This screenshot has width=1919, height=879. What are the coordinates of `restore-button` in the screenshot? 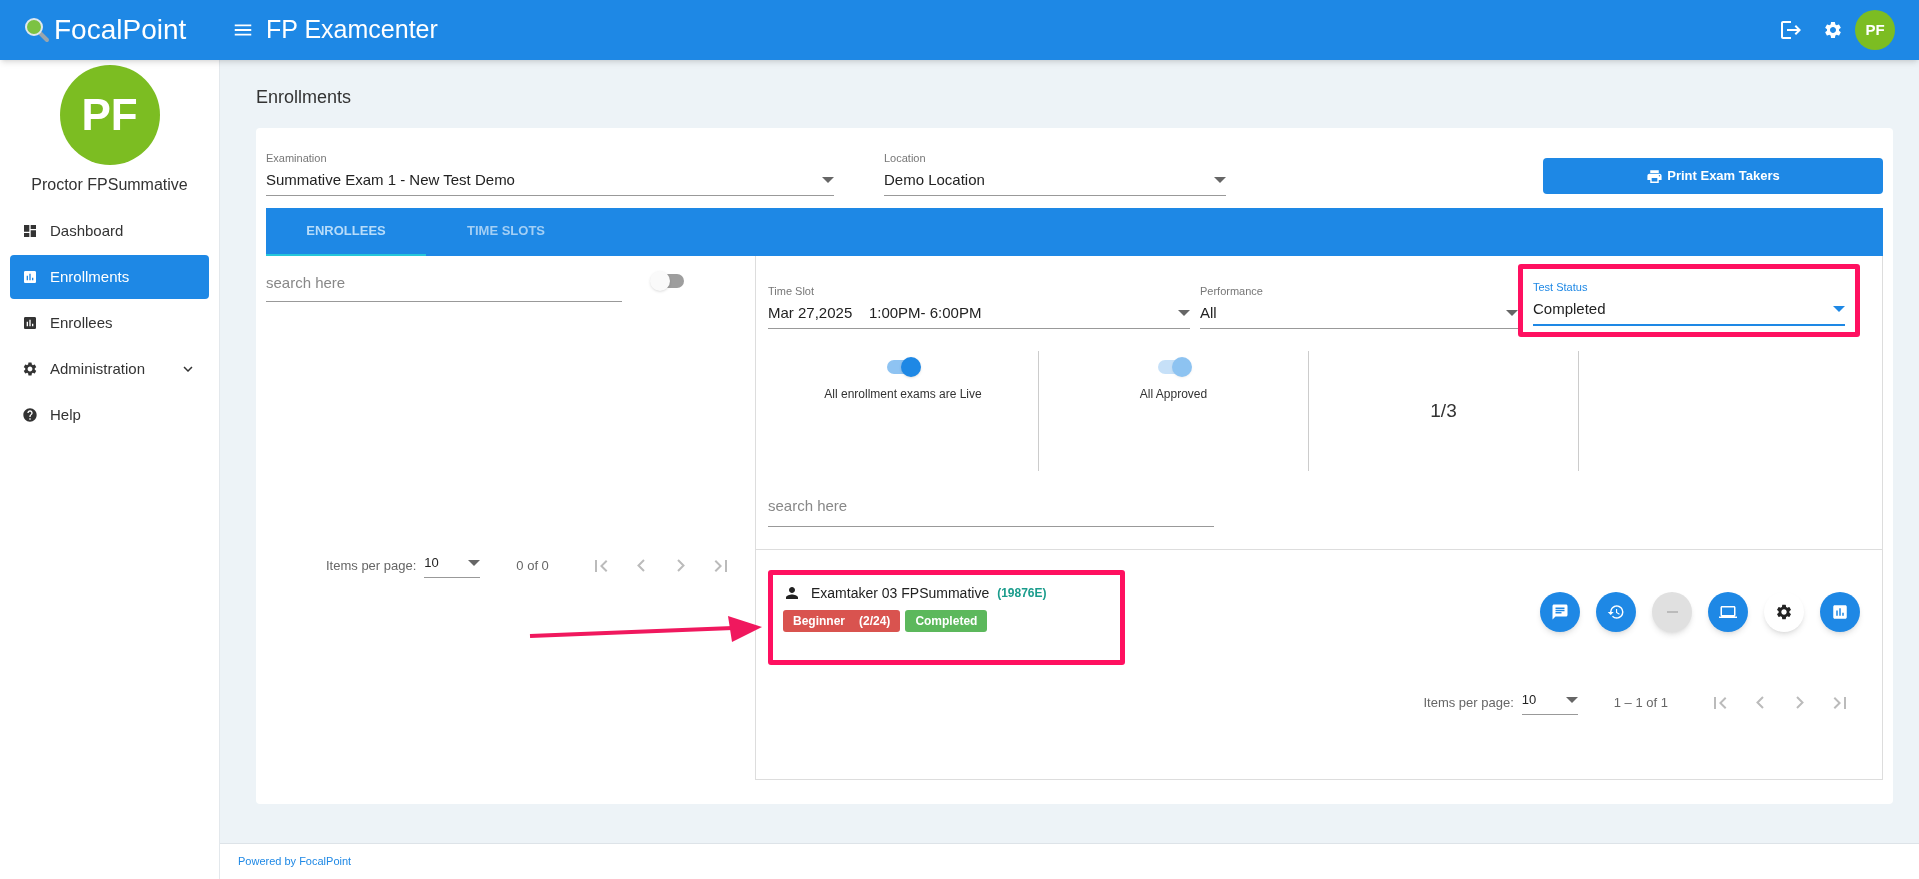 It's located at (1616, 612).